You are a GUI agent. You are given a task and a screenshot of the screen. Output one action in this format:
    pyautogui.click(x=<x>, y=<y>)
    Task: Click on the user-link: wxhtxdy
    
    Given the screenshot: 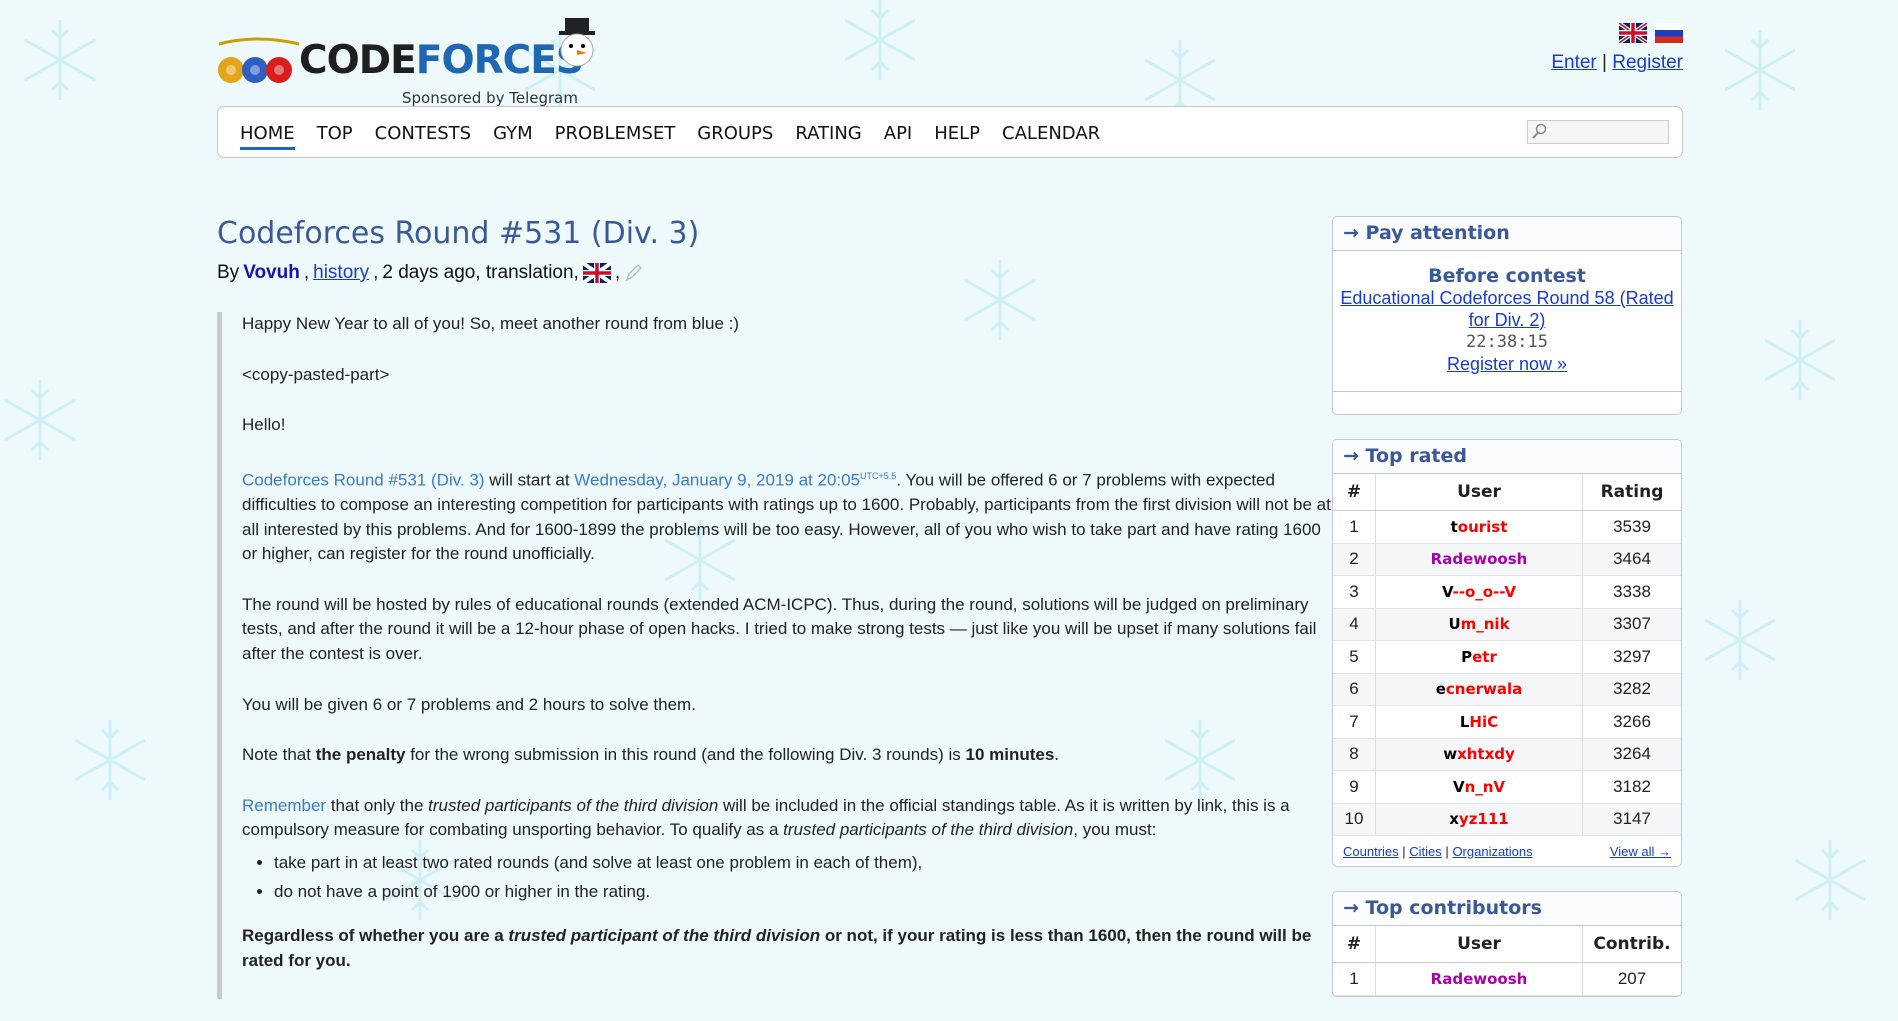 What is the action you would take?
    pyautogui.click(x=1479, y=754)
    